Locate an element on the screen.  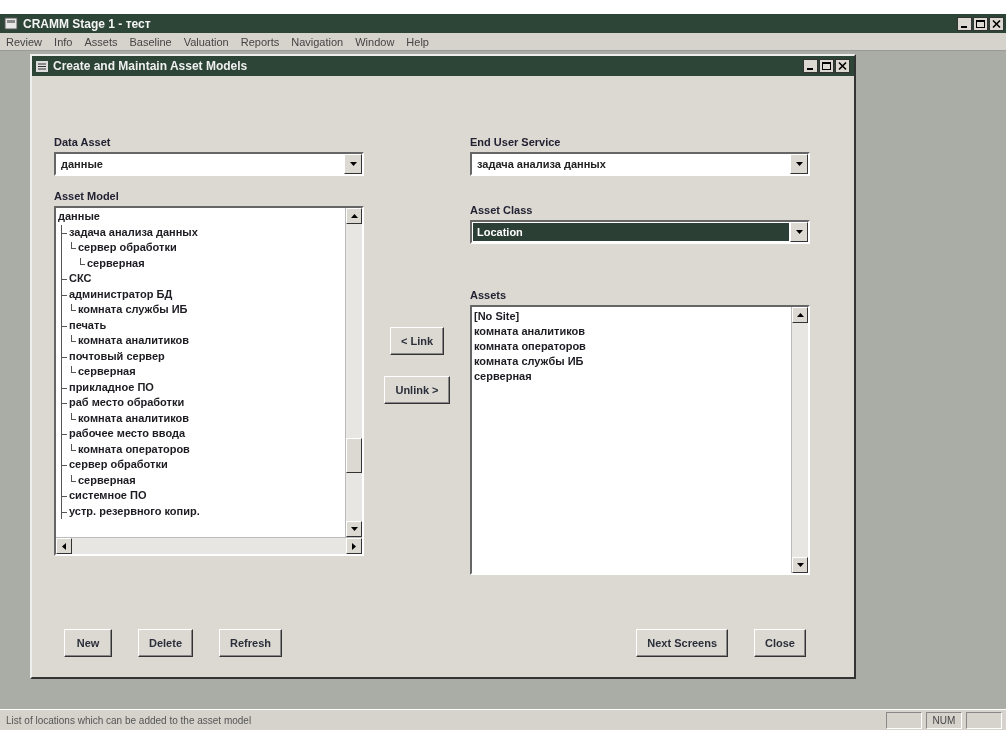
tree-item: данные is located at coordinates (79, 217).